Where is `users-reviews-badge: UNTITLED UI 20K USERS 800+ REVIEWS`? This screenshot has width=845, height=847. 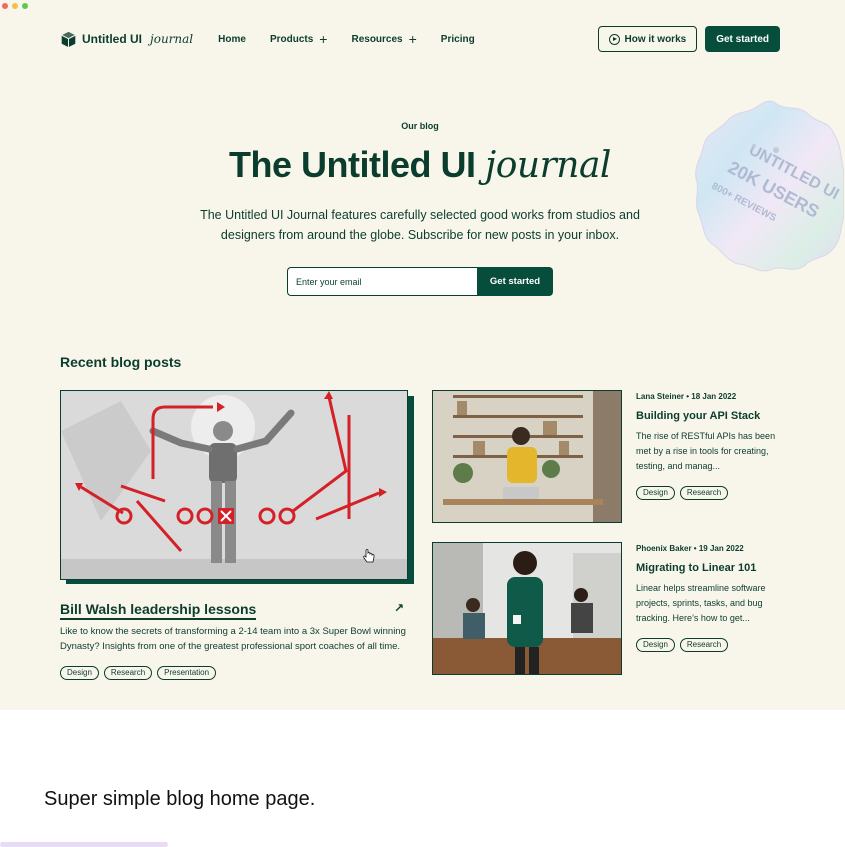
users-reviews-badge: UNTITLED UI 20K USERS 800+ REVIEWS is located at coordinates (769, 186).